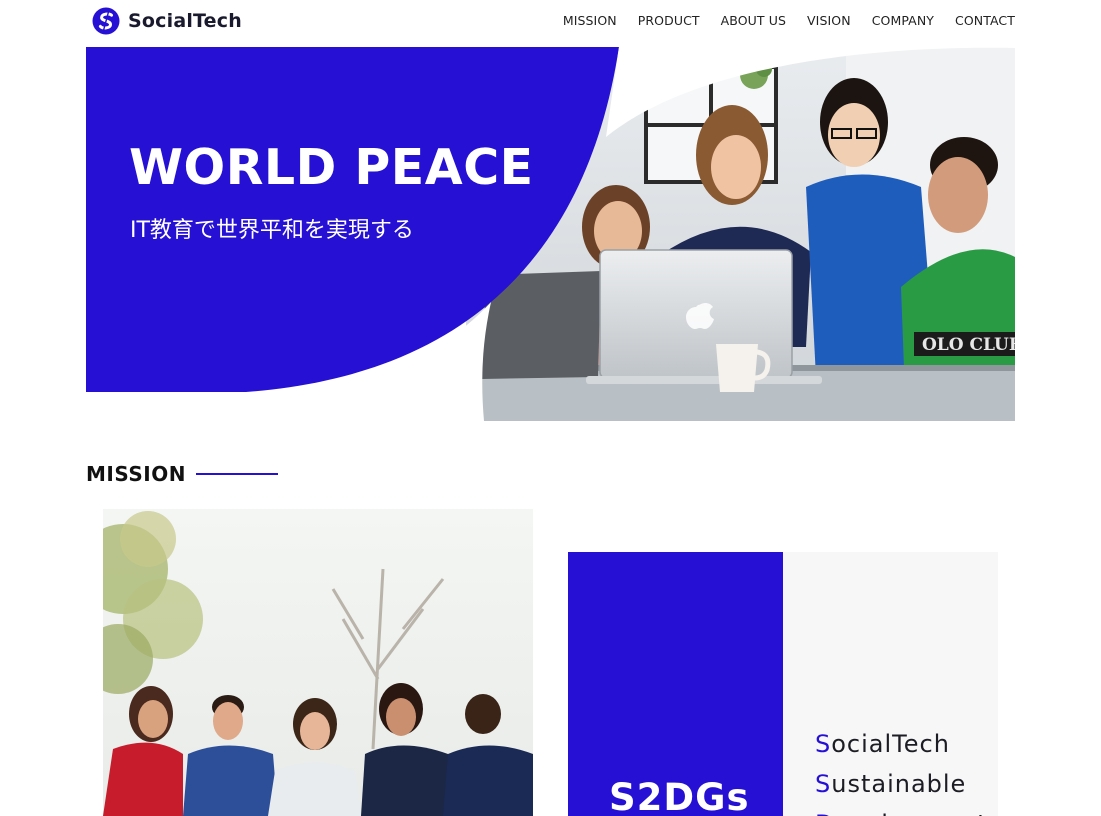 The width and height of the screenshot is (1101, 816). What do you see at coordinates (590, 20) in the screenshot?
I see `nav-mission: MISSION` at bounding box center [590, 20].